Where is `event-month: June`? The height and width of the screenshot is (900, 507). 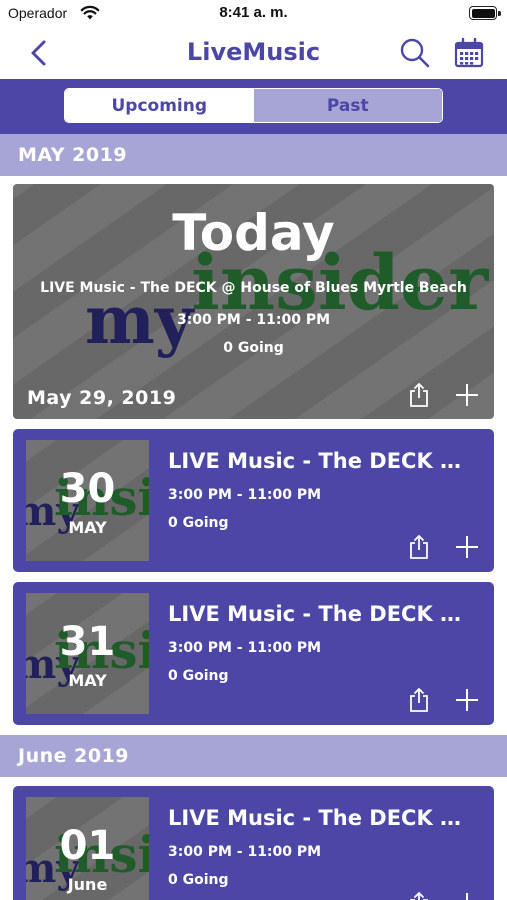
event-month: June is located at coordinates (87, 884).